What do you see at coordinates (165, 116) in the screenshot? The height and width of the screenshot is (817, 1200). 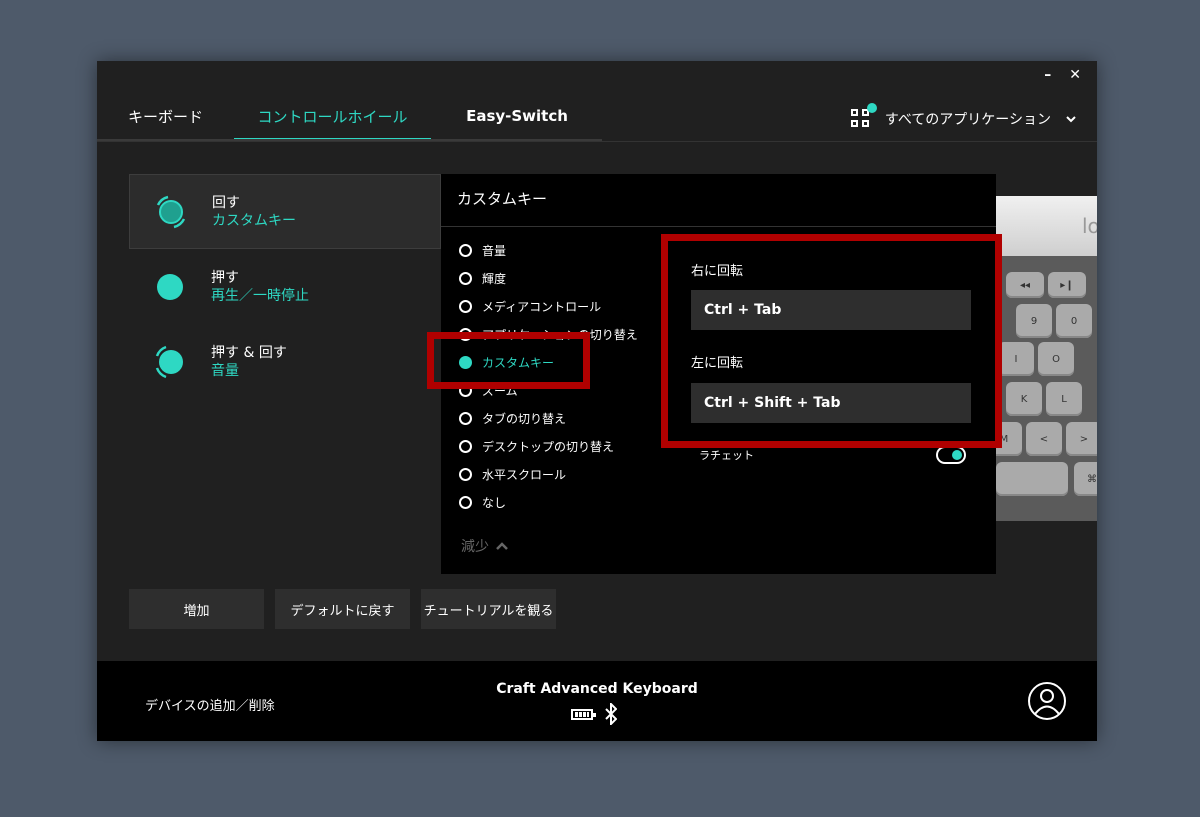 I see `tab-keyboard: キーボード` at bounding box center [165, 116].